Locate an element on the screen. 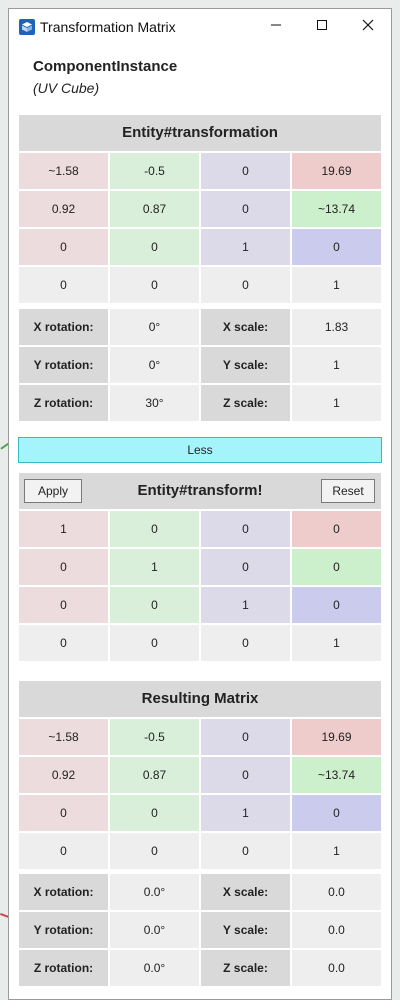  reset-button: Reset is located at coordinates (348, 491).